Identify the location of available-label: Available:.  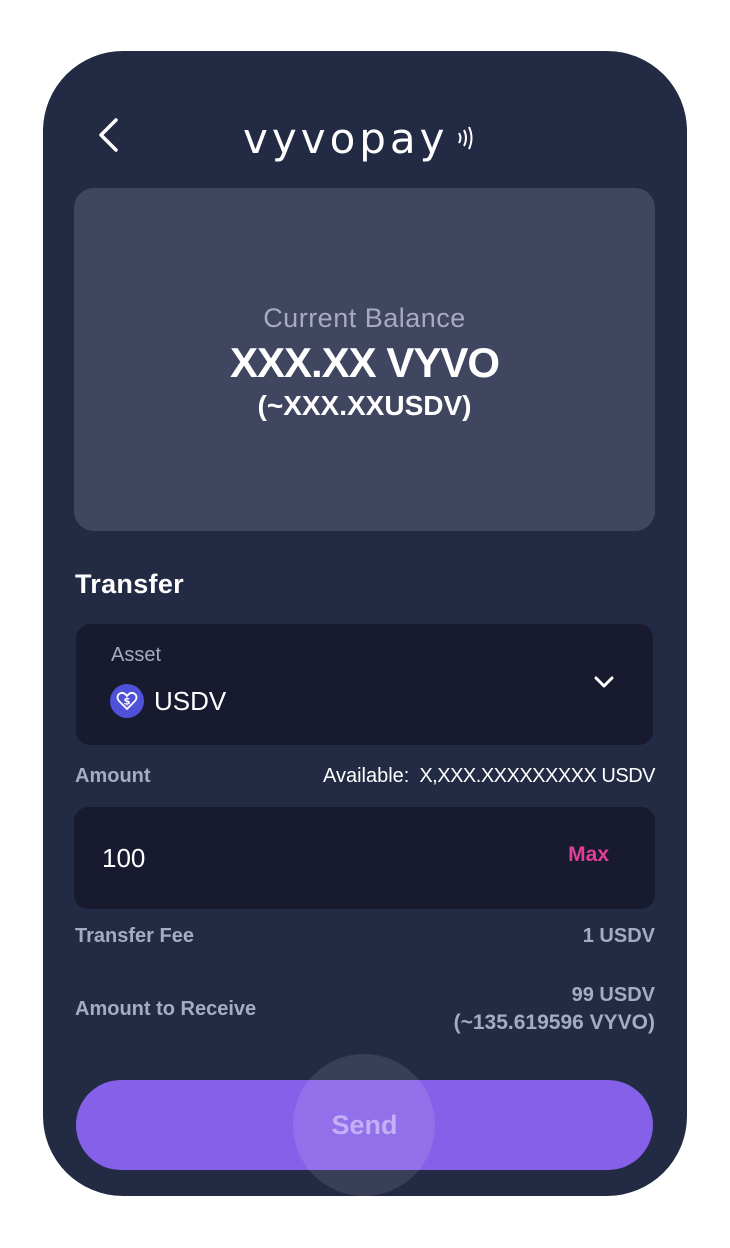
(366, 776).